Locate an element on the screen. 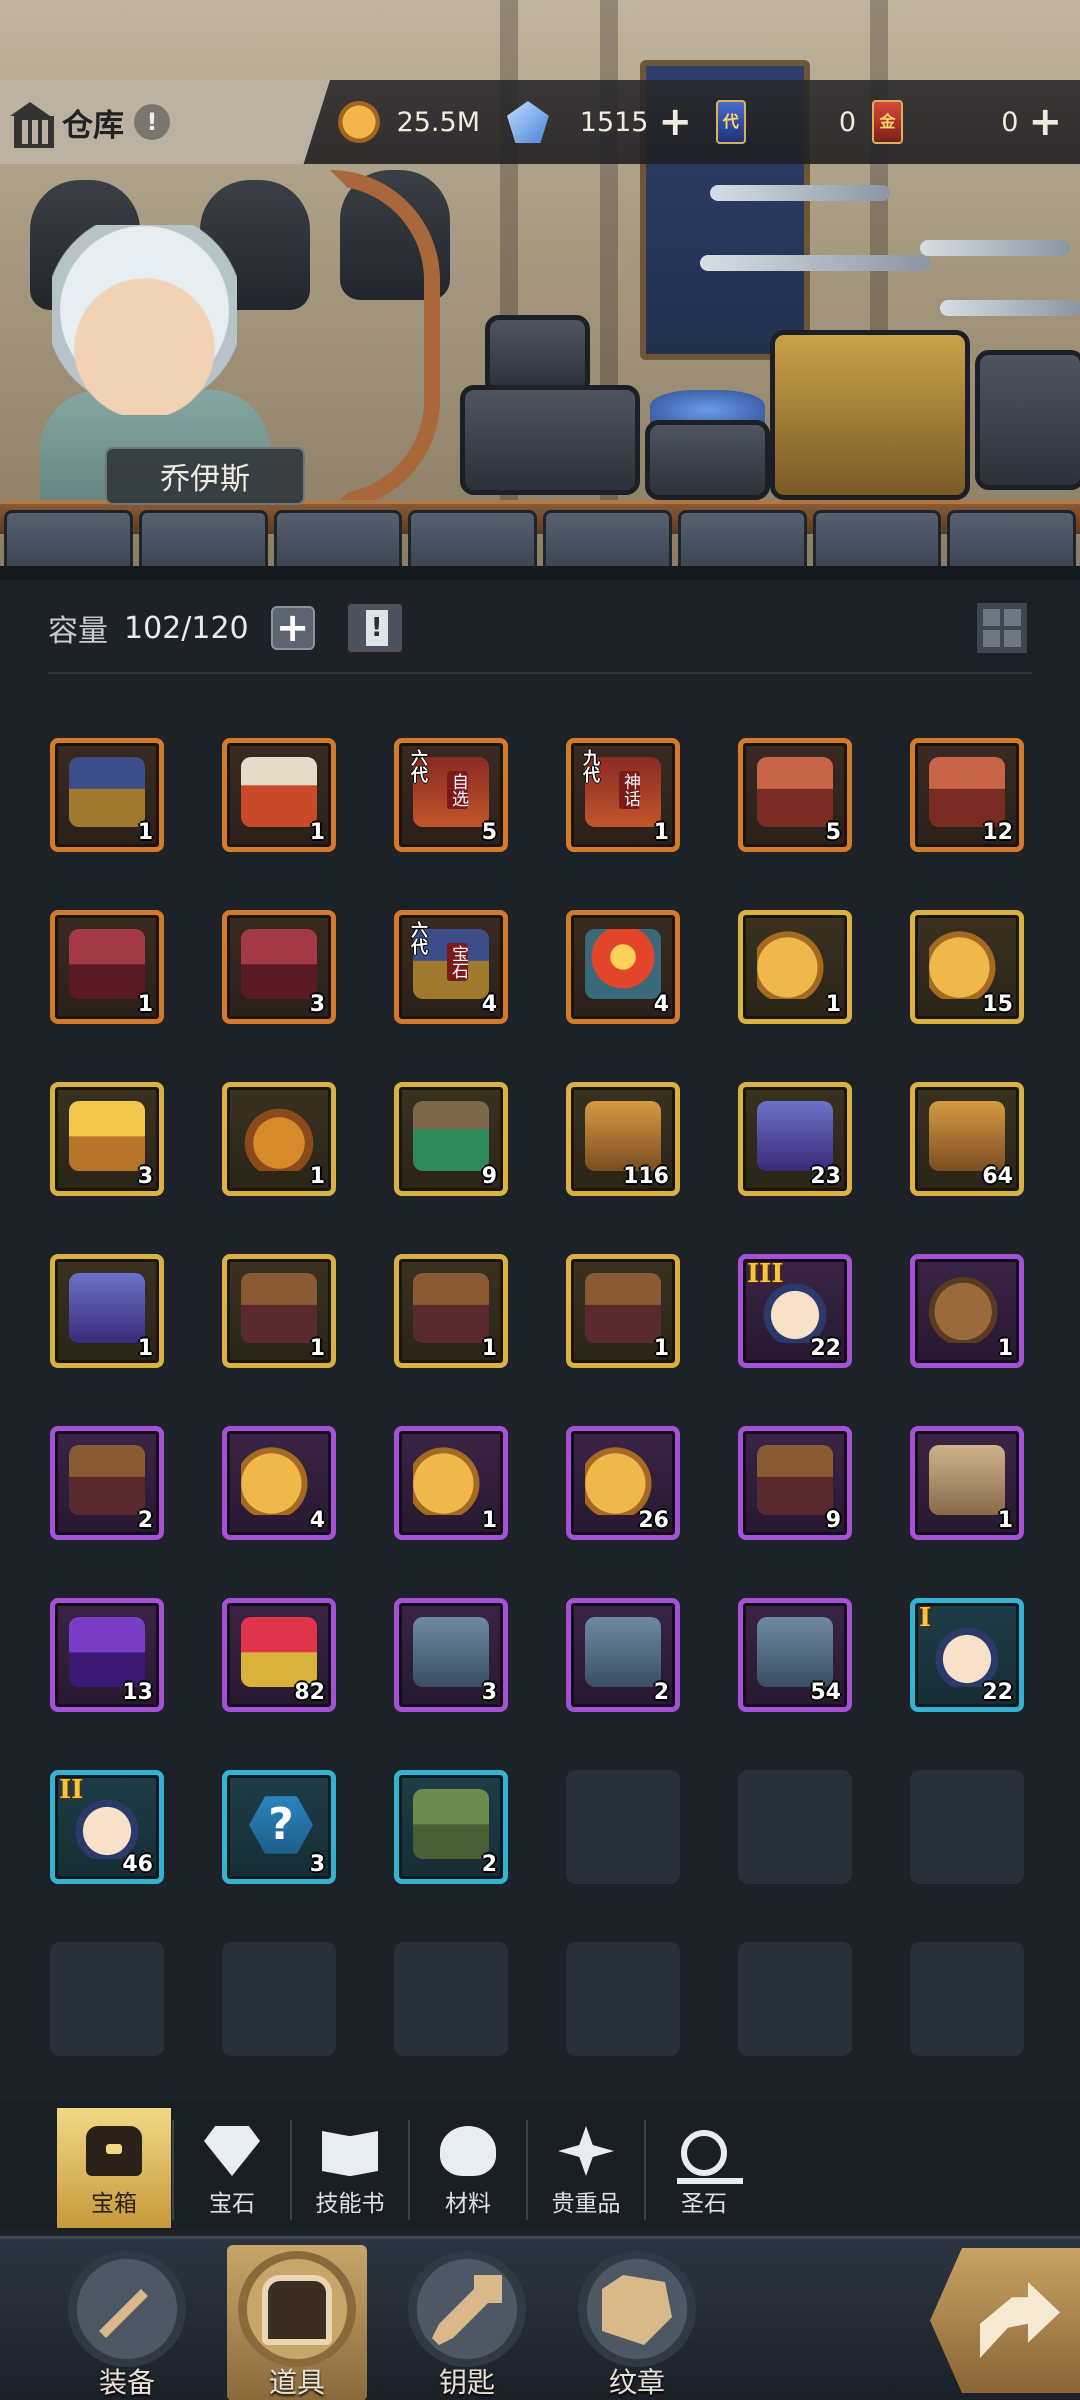 The image size is (1080, 2400). nav-equipment: 装备 is located at coordinates (127, 2322).